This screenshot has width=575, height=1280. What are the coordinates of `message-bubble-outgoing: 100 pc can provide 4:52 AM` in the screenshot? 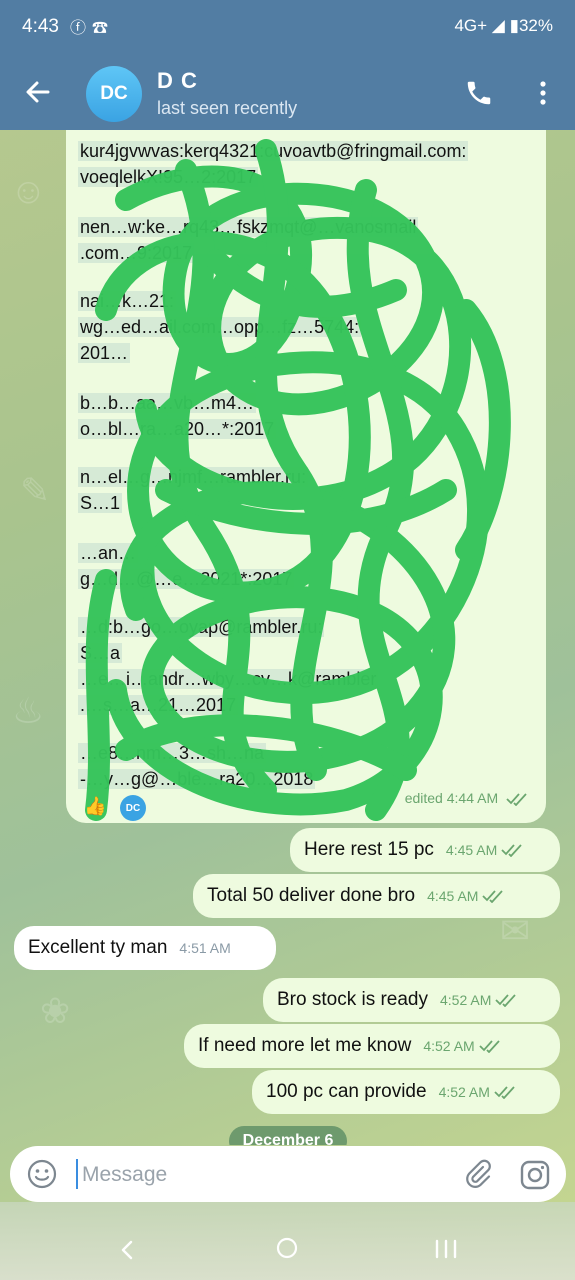 It's located at (406, 1092).